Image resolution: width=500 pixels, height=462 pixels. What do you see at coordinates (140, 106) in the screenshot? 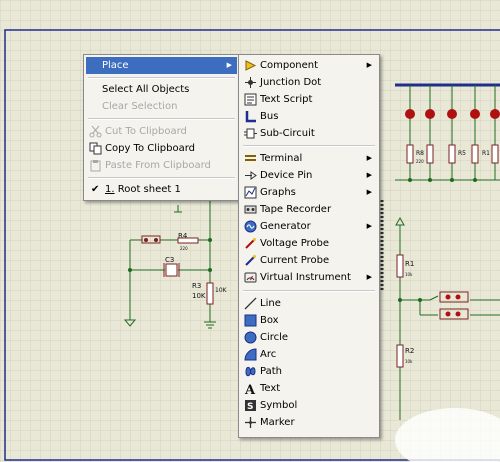
I see `clear-selection-label: Clear Selection` at bounding box center [140, 106].